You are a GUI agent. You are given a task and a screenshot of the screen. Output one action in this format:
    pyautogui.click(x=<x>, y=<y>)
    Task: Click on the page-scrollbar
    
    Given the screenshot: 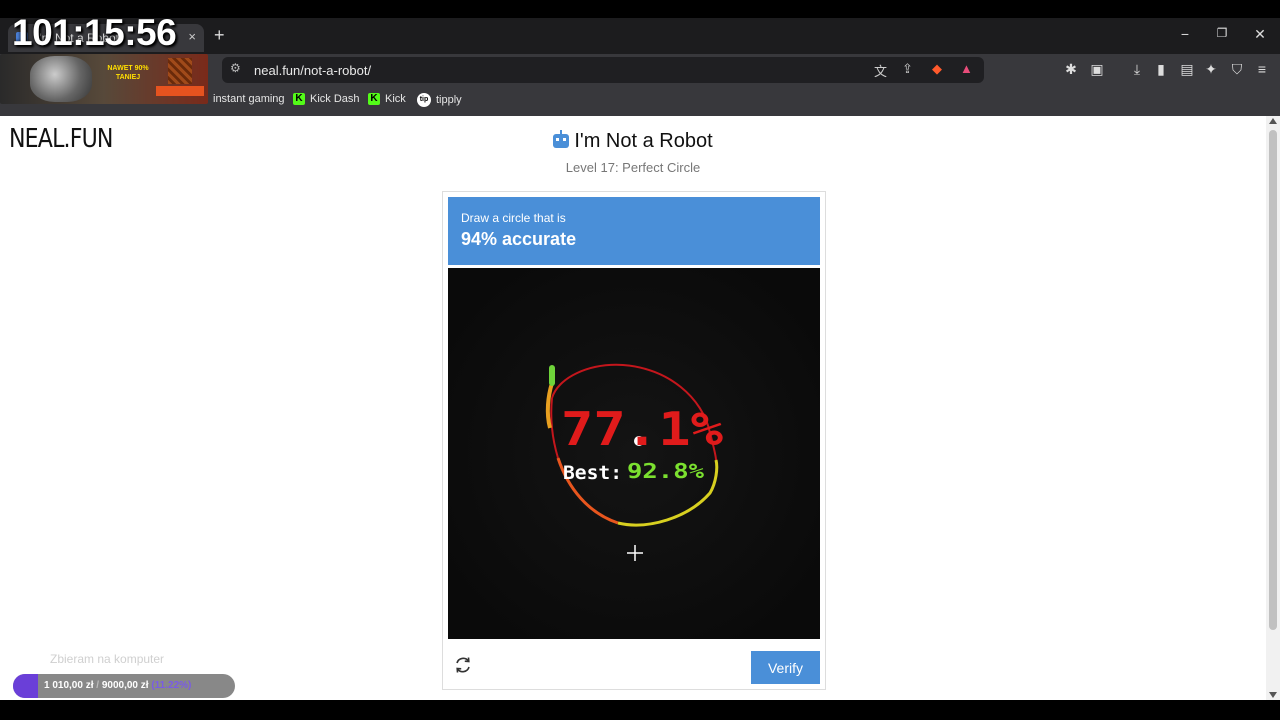 What is the action you would take?
    pyautogui.click(x=1273, y=408)
    